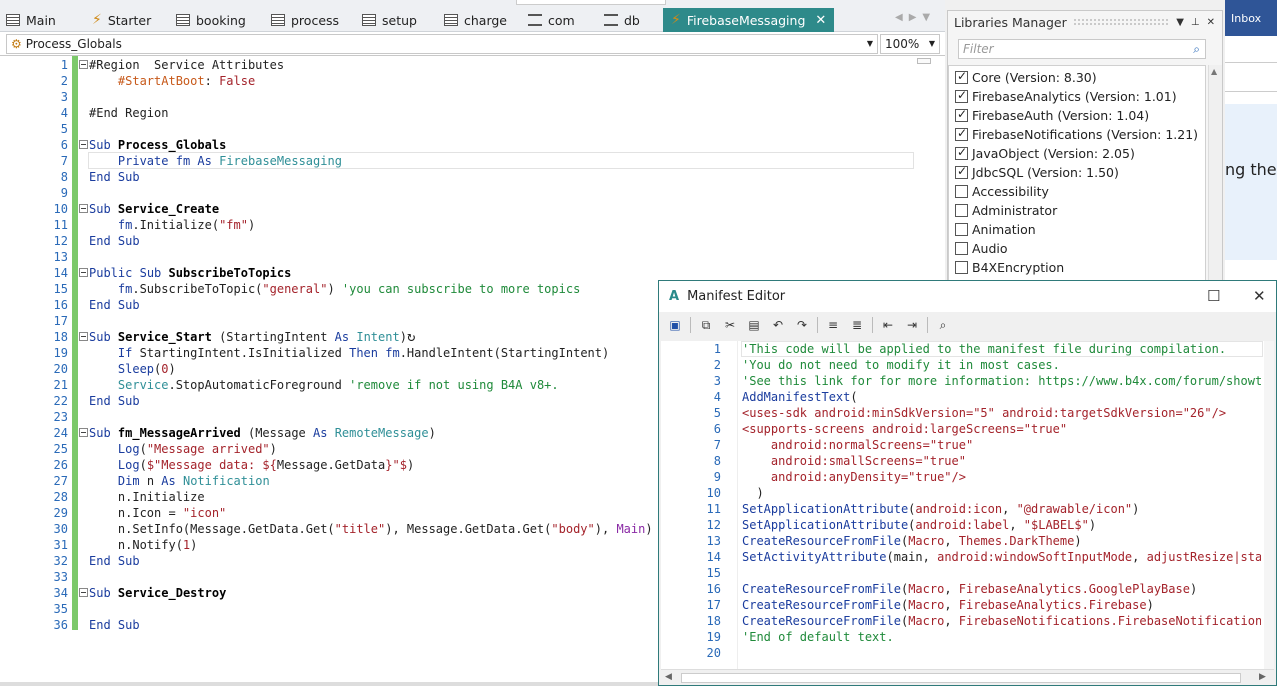 This screenshot has height=686, width=1277. Describe the element at coordinates (778, 325) in the screenshot. I see `undo-icon: ↶` at that location.